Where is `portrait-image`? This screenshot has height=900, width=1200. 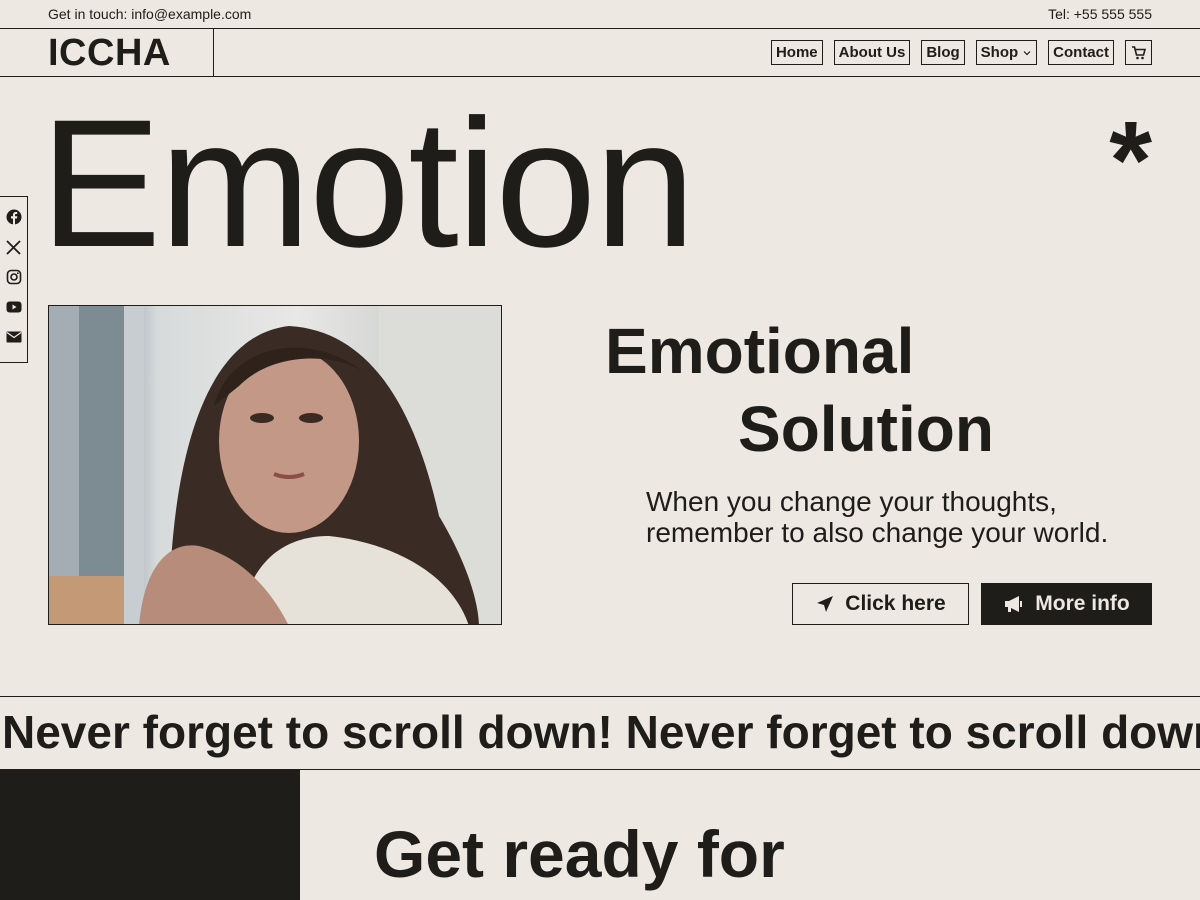 portrait-image is located at coordinates (275, 465).